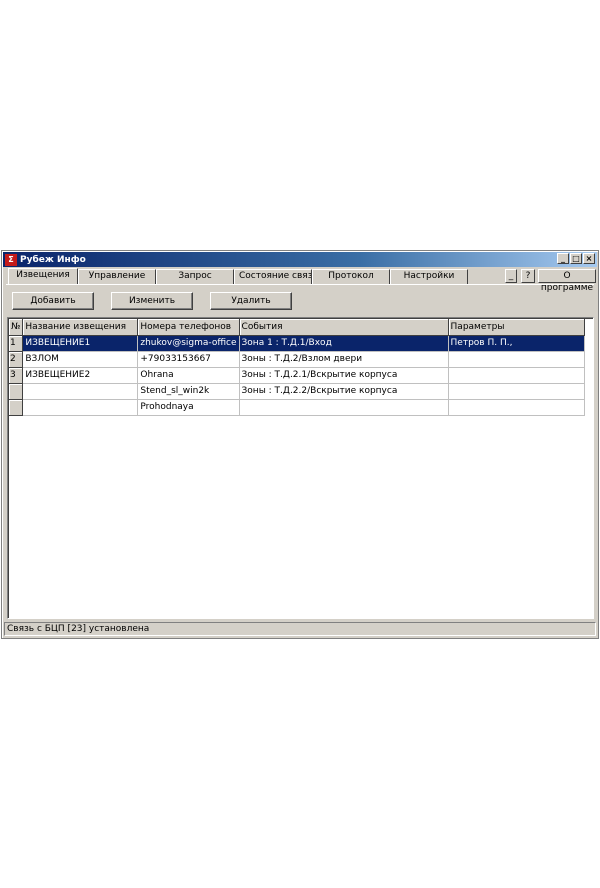  I want to click on tab-connection-status: Состояние связи, so click(273, 276).